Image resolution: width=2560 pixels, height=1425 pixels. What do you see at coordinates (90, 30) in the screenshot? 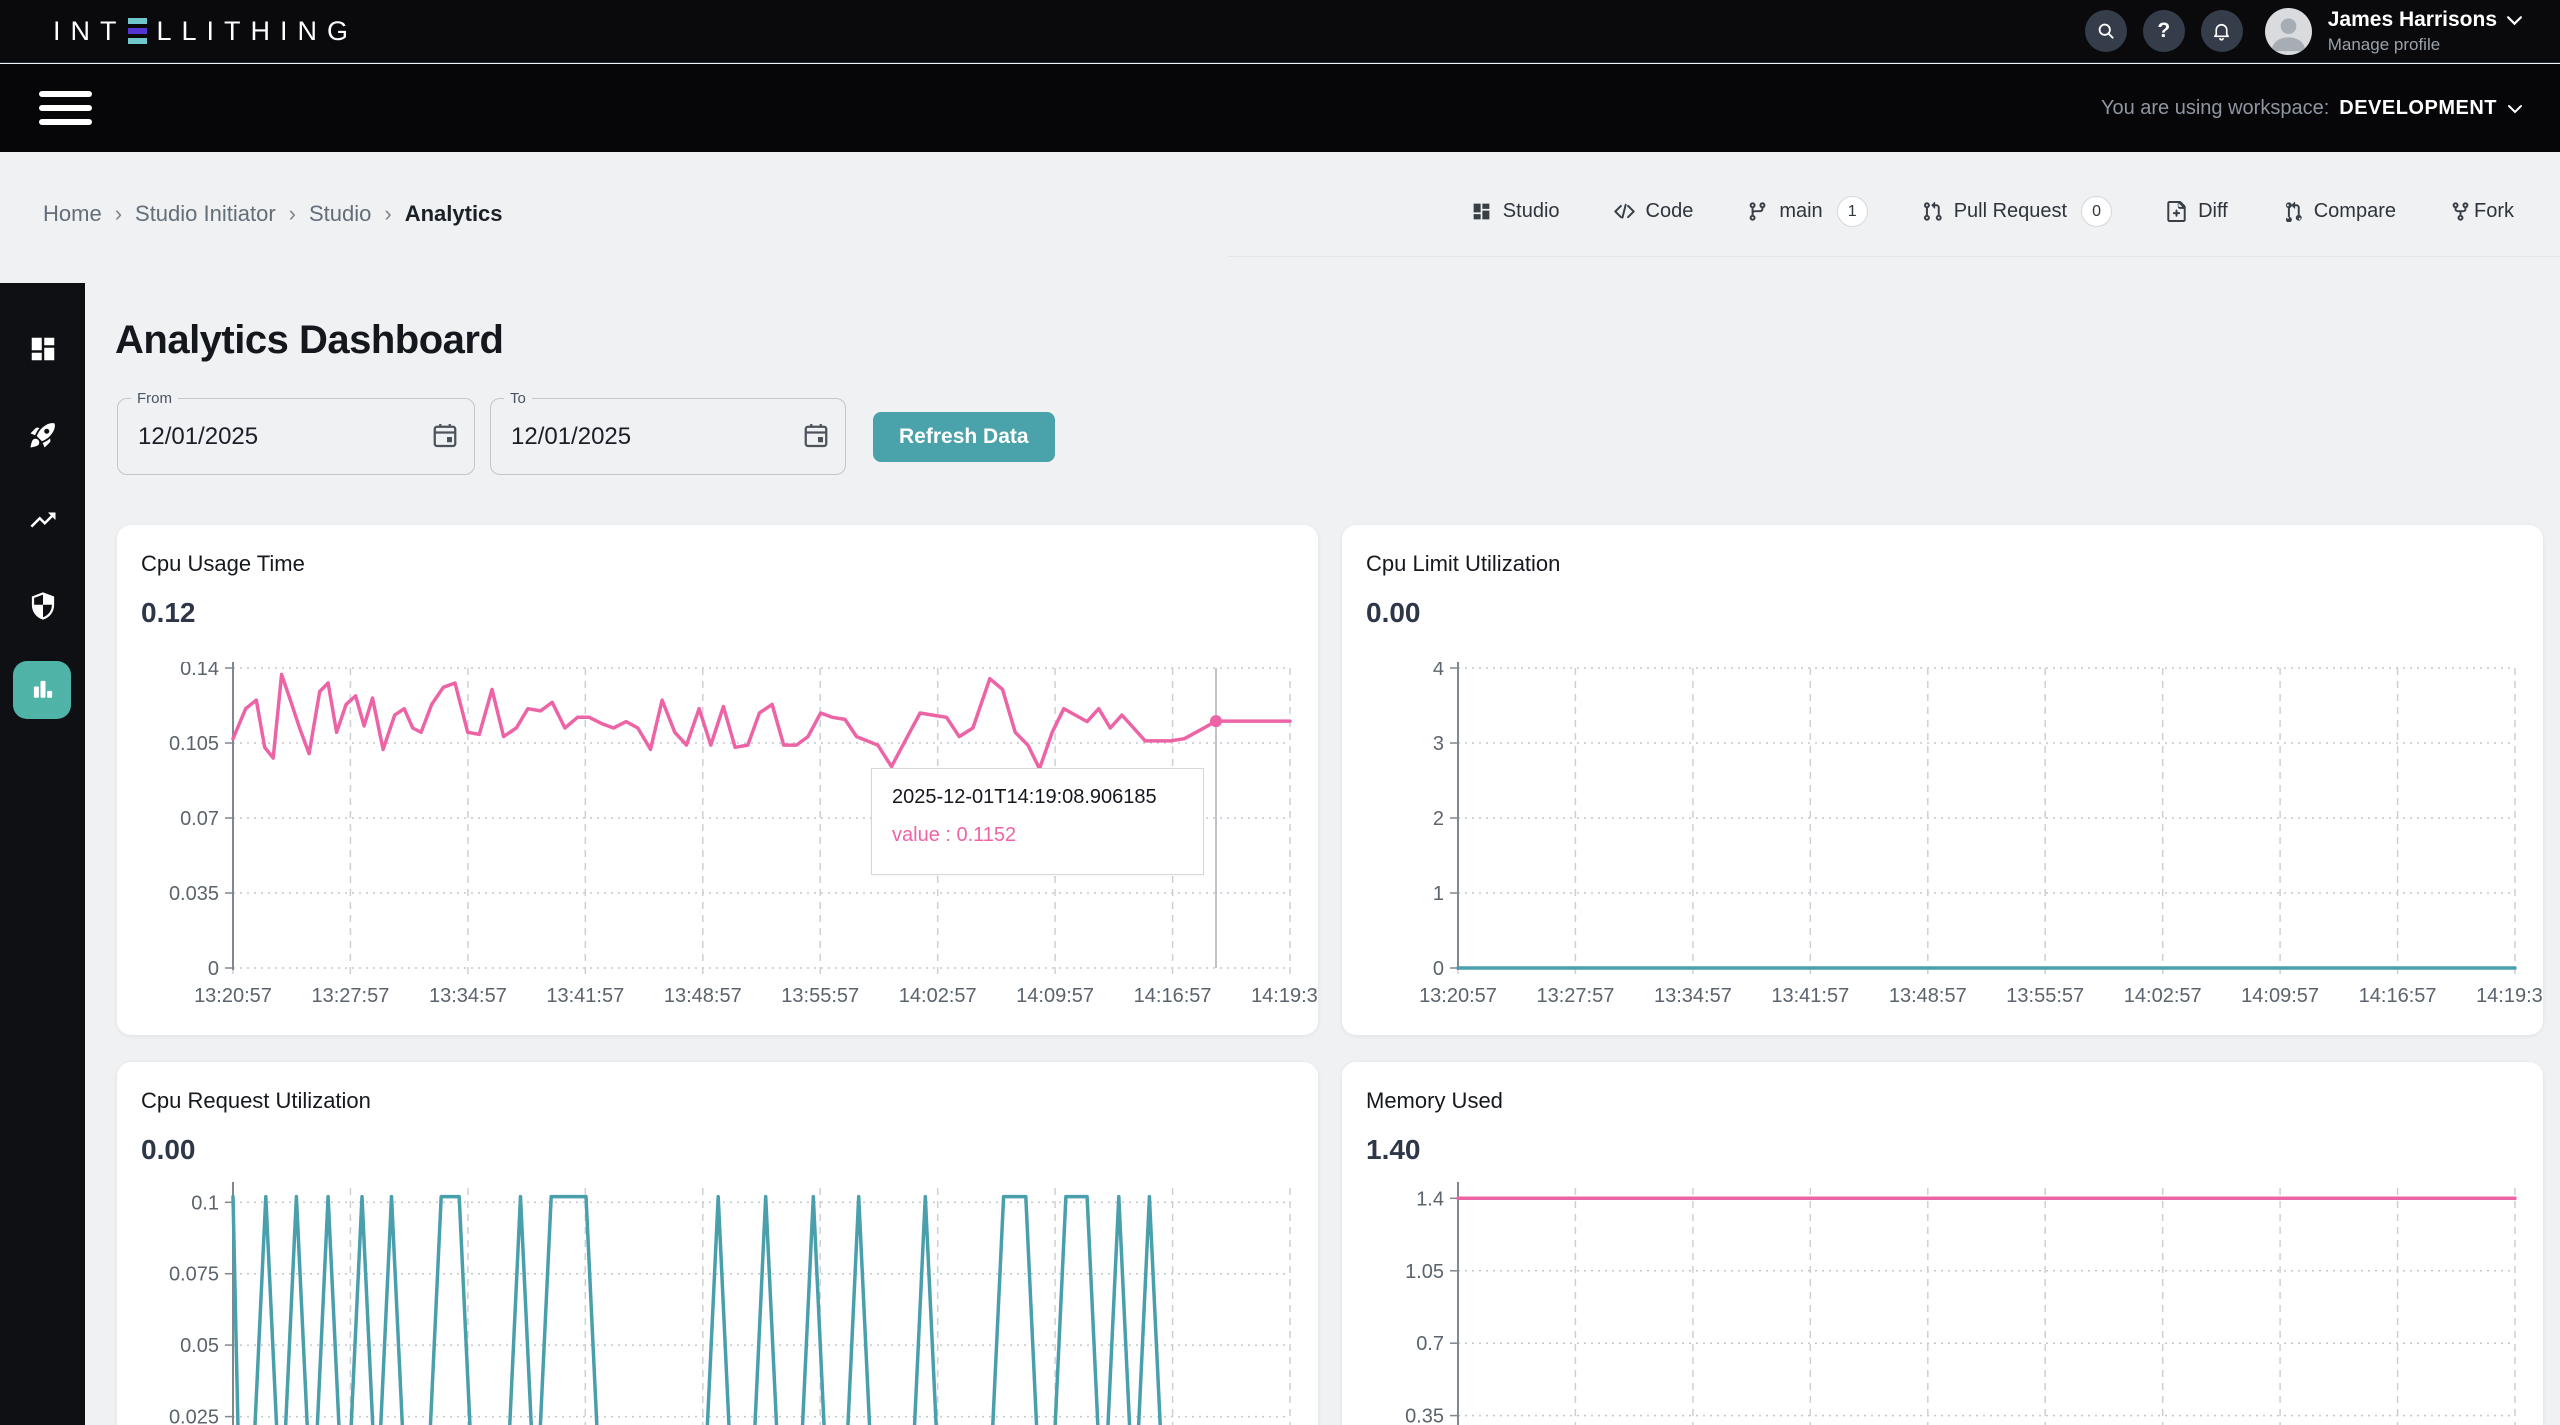
I see `logo-text-left: INT` at bounding box center [90, 30].